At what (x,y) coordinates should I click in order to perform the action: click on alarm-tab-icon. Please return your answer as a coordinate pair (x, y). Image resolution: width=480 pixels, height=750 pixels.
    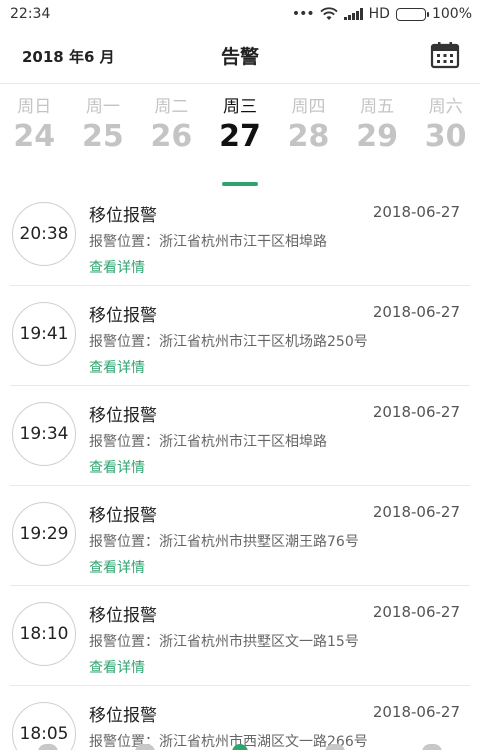
    Looking at the image, I should click on (239, 747).